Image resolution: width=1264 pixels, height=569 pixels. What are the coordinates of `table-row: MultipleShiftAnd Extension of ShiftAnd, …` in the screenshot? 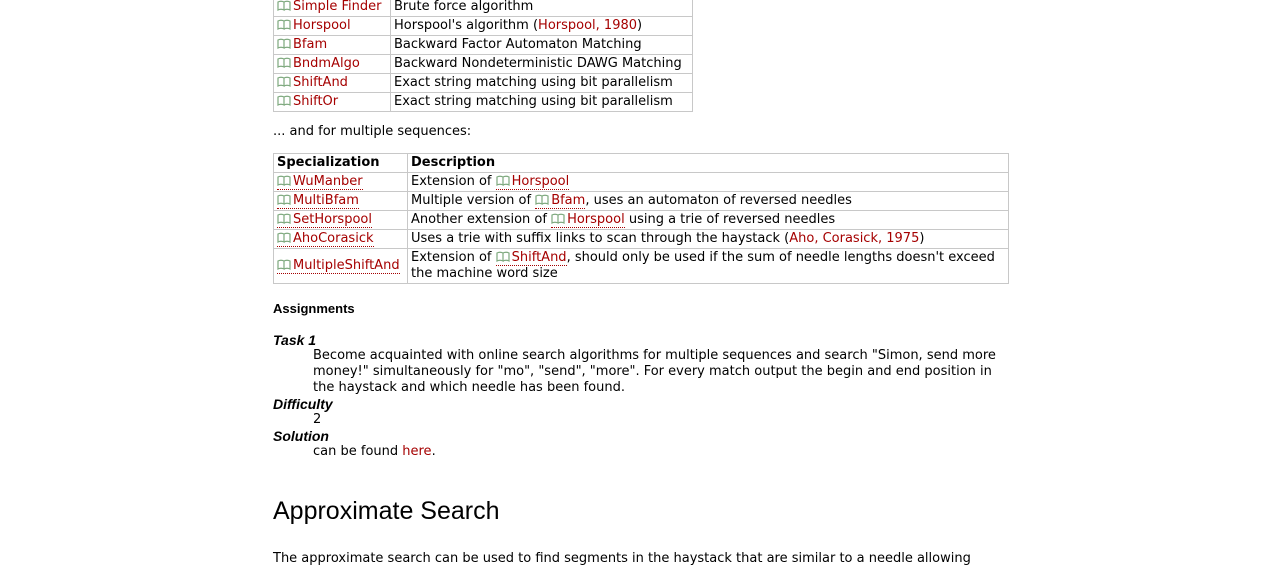 It's located at (641, 266).